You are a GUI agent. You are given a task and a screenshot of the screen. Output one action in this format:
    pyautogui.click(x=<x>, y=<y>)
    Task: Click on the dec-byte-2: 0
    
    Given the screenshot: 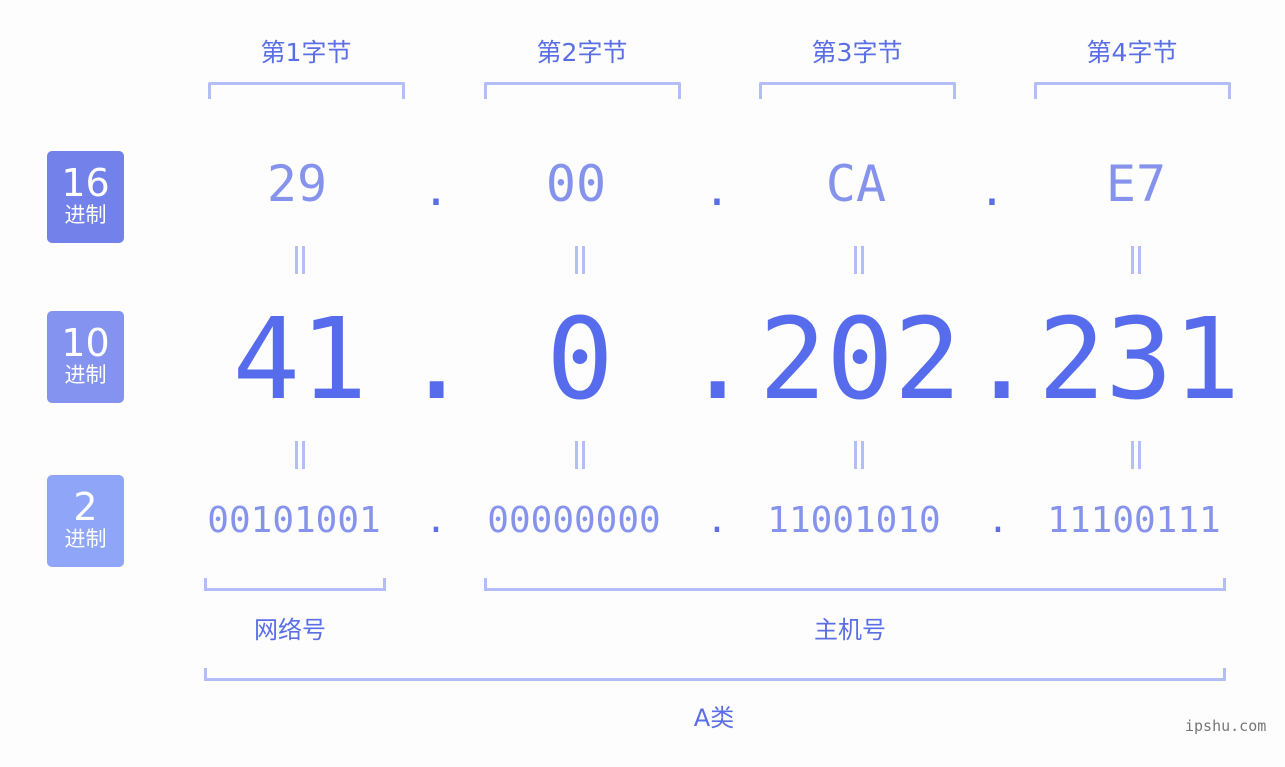 What is the action you would take?
    pyautogui.click(x=580, y=360)
    